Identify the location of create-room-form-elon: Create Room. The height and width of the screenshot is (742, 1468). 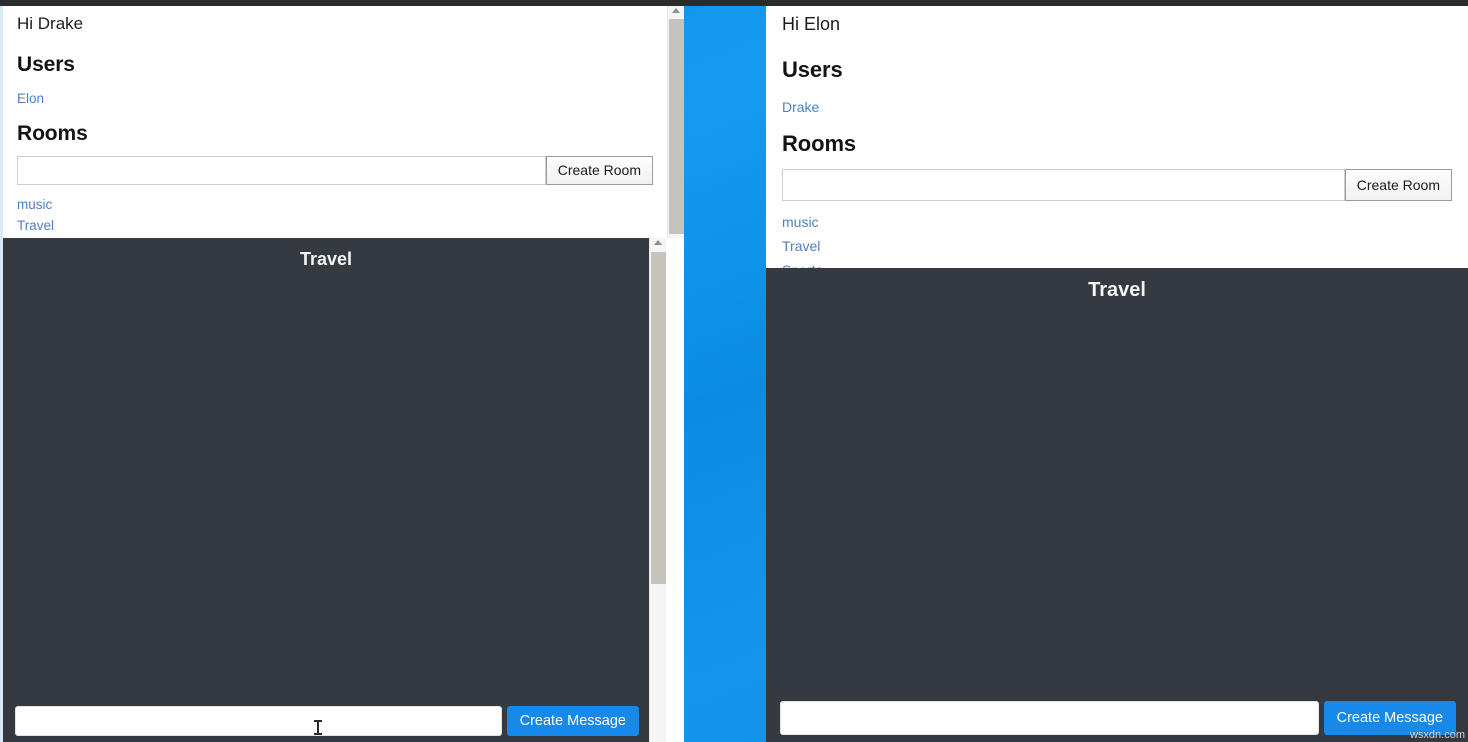
(1117, 185).